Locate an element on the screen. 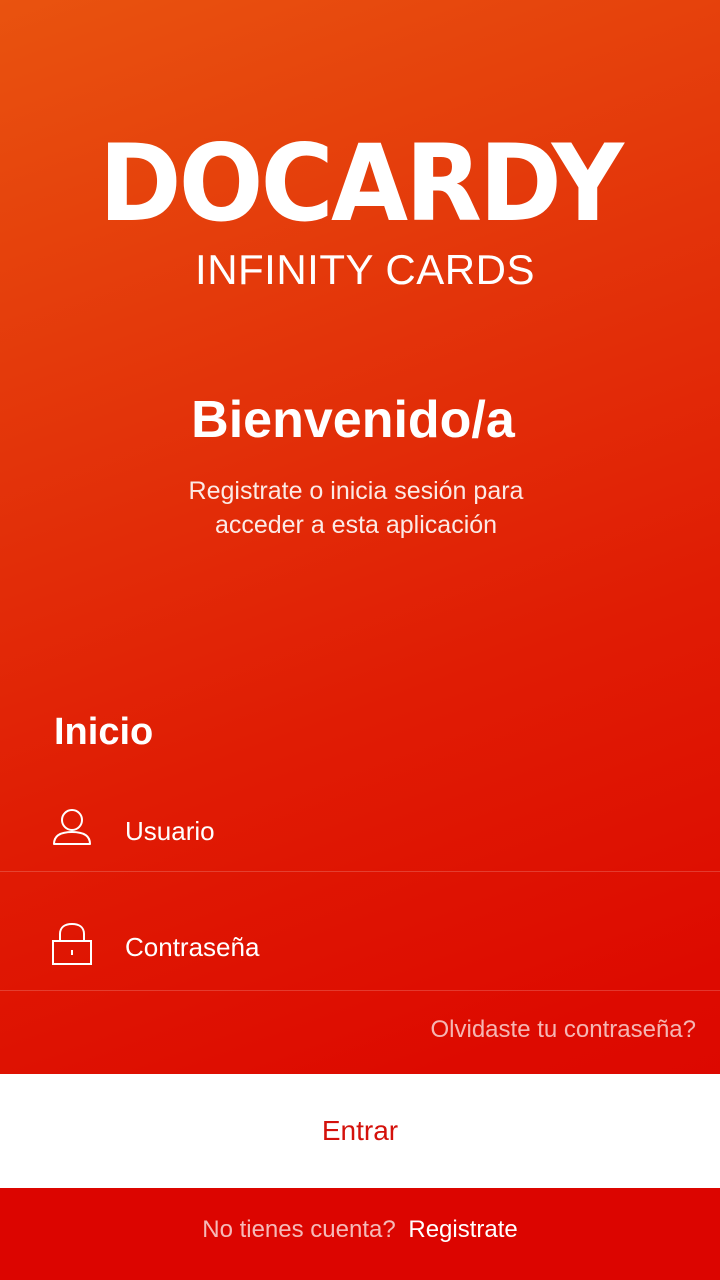 This screenshot has height=1280, width=720. login-section-title: Inicio is located at coordinates (104, 732).